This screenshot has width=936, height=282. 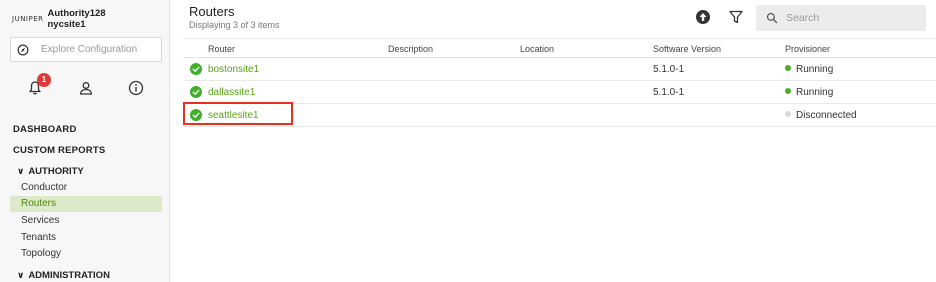 I want to click on brand-text: Authority128 nycsite1, so click(x=77, y=19).